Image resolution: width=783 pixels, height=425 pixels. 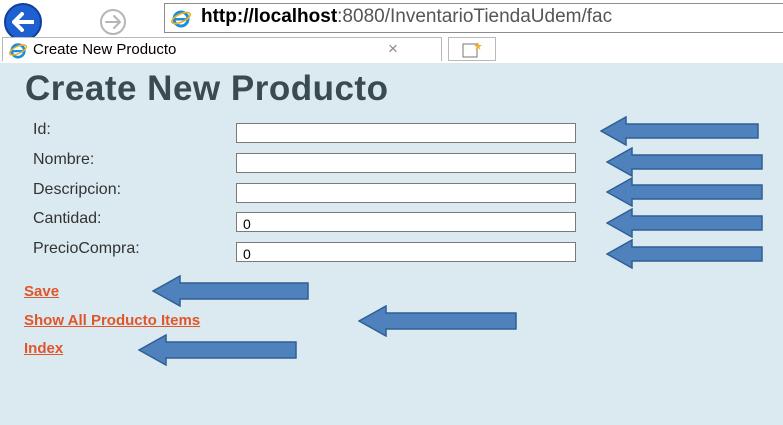 I want to click on id-field, so click(x=406, y=133).